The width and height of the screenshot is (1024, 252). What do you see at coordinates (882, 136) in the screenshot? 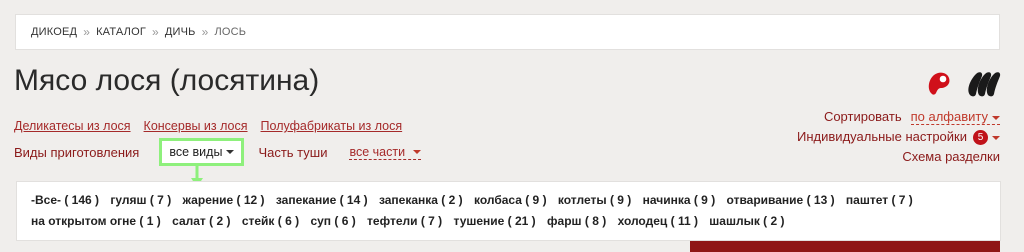
I see `settings-label: Индивидуальные настройки` at bounding box center [882, 136].